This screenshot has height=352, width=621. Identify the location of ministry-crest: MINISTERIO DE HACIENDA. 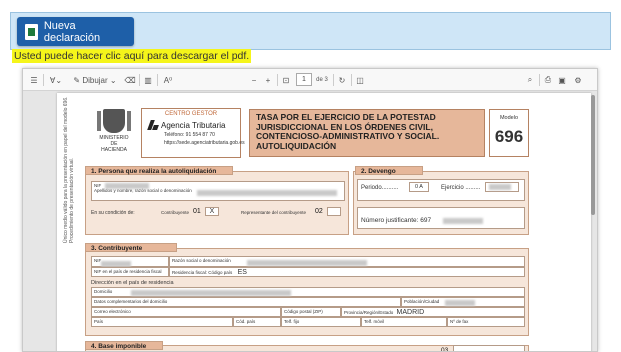
(114, 132).